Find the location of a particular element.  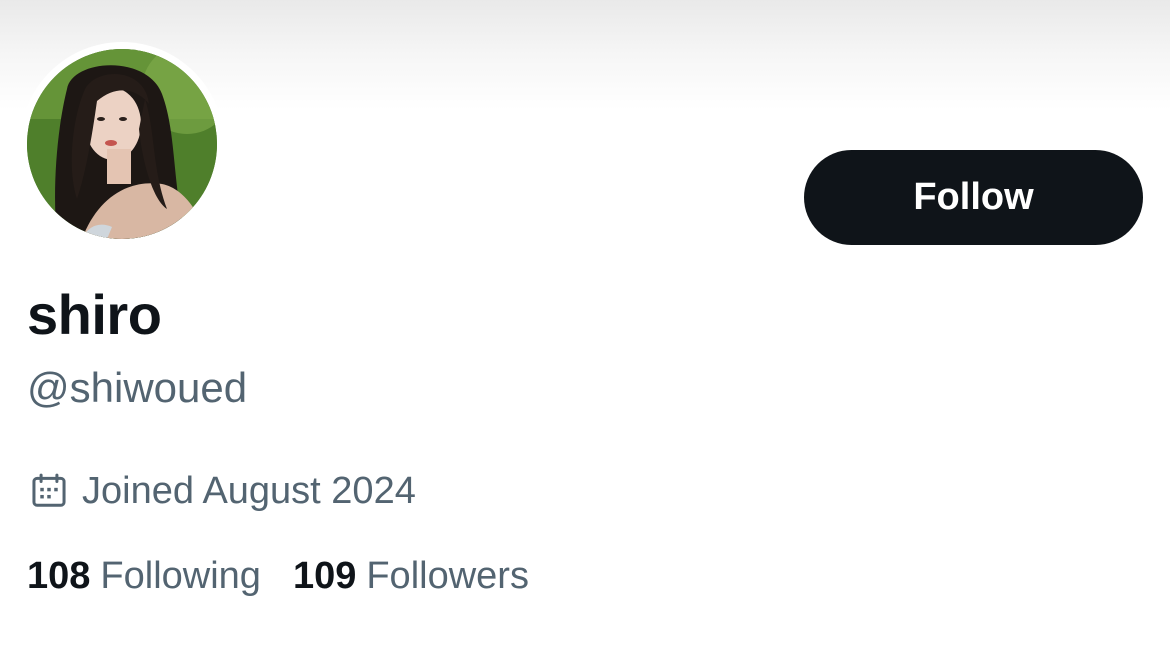

avatar-image is located at coordinates (122, 144).